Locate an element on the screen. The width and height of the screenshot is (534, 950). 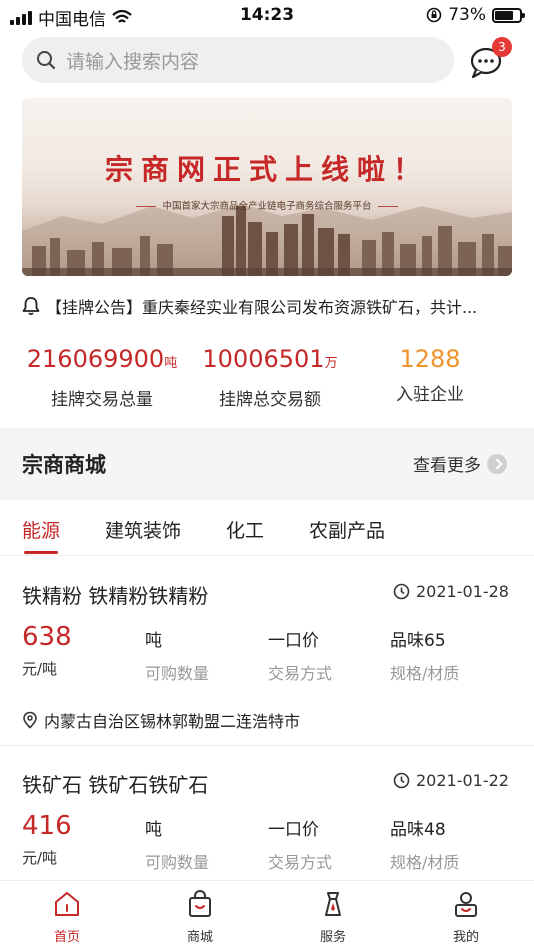
stat-enterprises: 1288 入驻企业 is located at coordinates (430, 374).